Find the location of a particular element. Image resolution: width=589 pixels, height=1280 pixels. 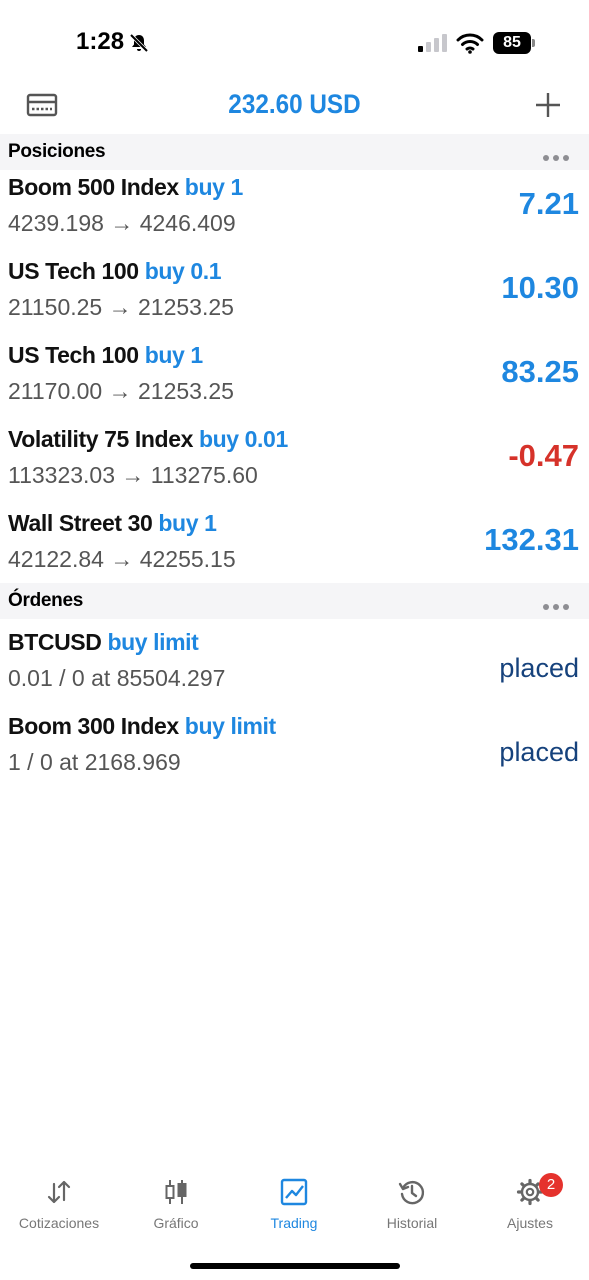

position-profit: 132.31 is located at coordinates (531, 539).